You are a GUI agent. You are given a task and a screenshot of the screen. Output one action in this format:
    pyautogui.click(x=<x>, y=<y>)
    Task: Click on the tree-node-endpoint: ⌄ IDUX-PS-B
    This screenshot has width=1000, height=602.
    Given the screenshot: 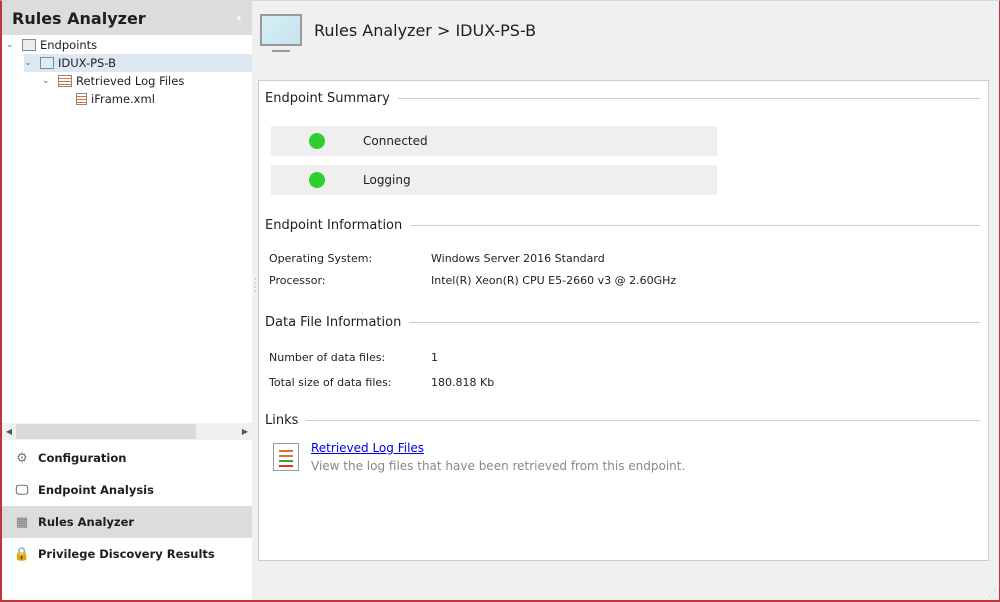 What is the action you would take?
    pyautogui.click(x=138, y=63)
    